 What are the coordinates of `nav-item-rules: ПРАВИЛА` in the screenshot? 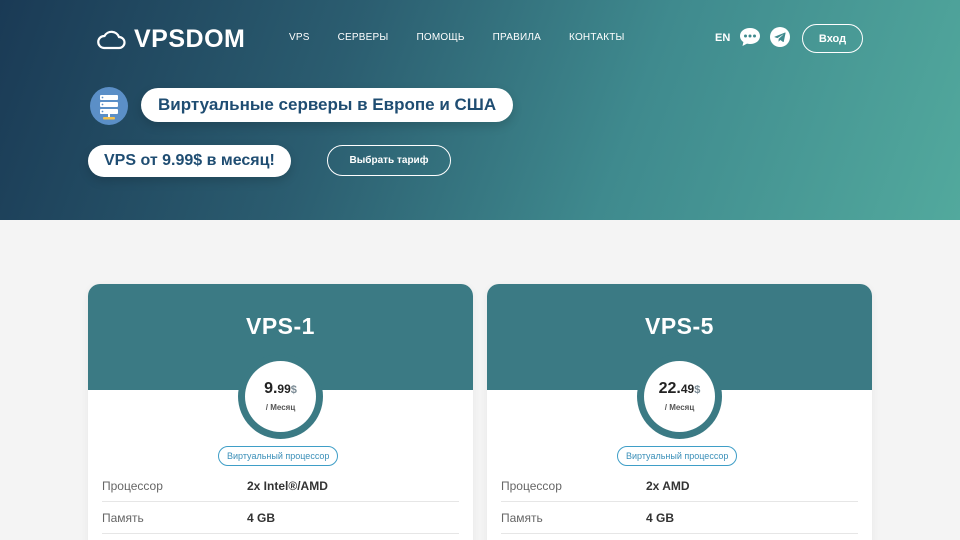 It's located at (517, 37).